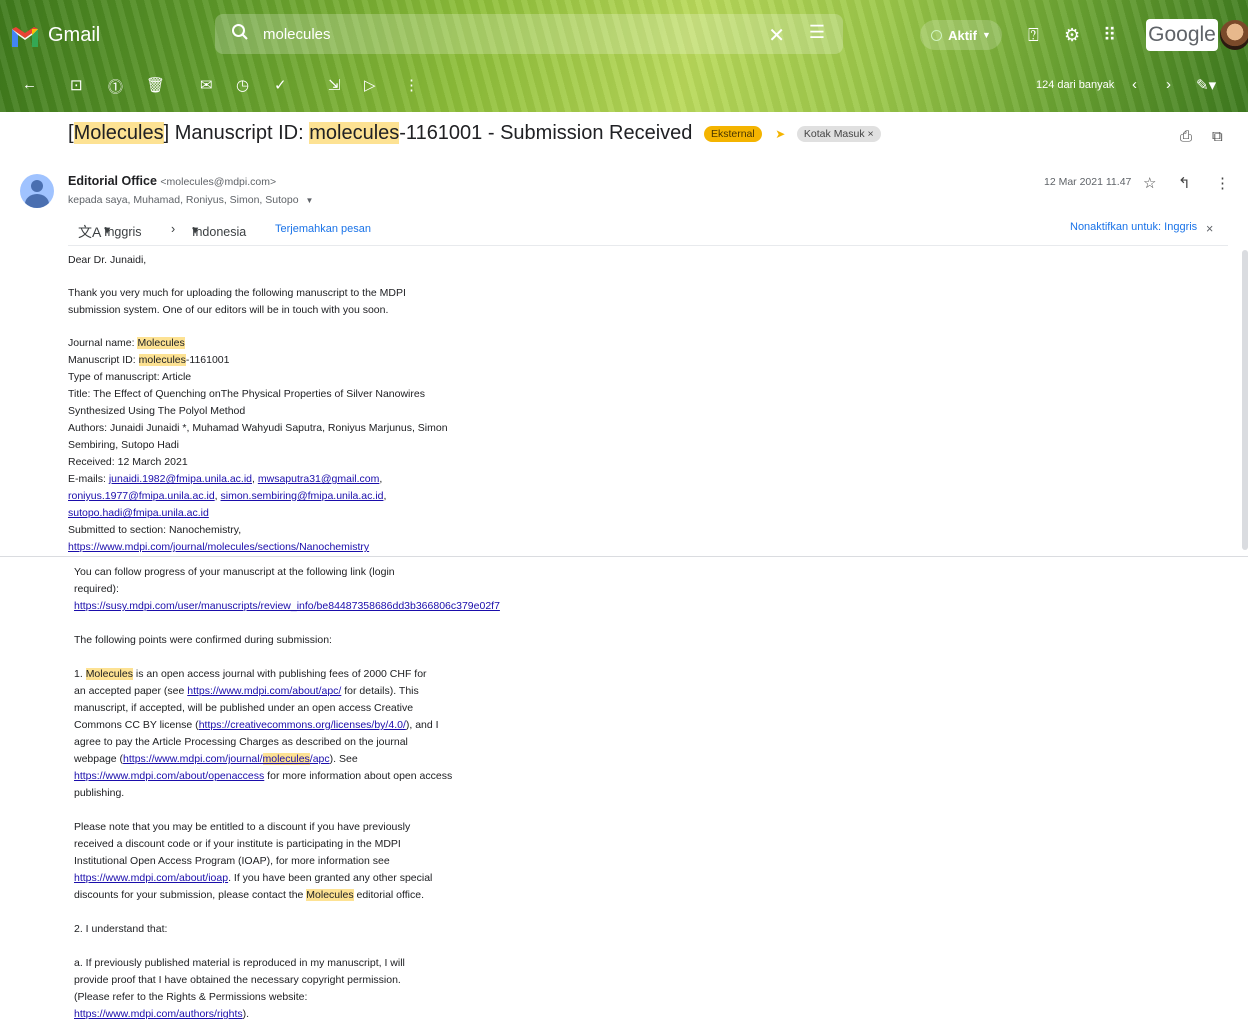 This screenshot has width=1248, height=1023. I want to click on label: Manuscript ID:, so click(103, 360).